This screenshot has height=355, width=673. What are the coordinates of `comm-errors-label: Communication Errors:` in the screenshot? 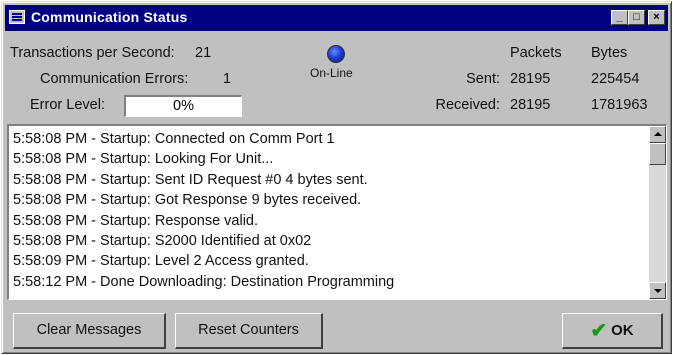 It's located at (114, 79).